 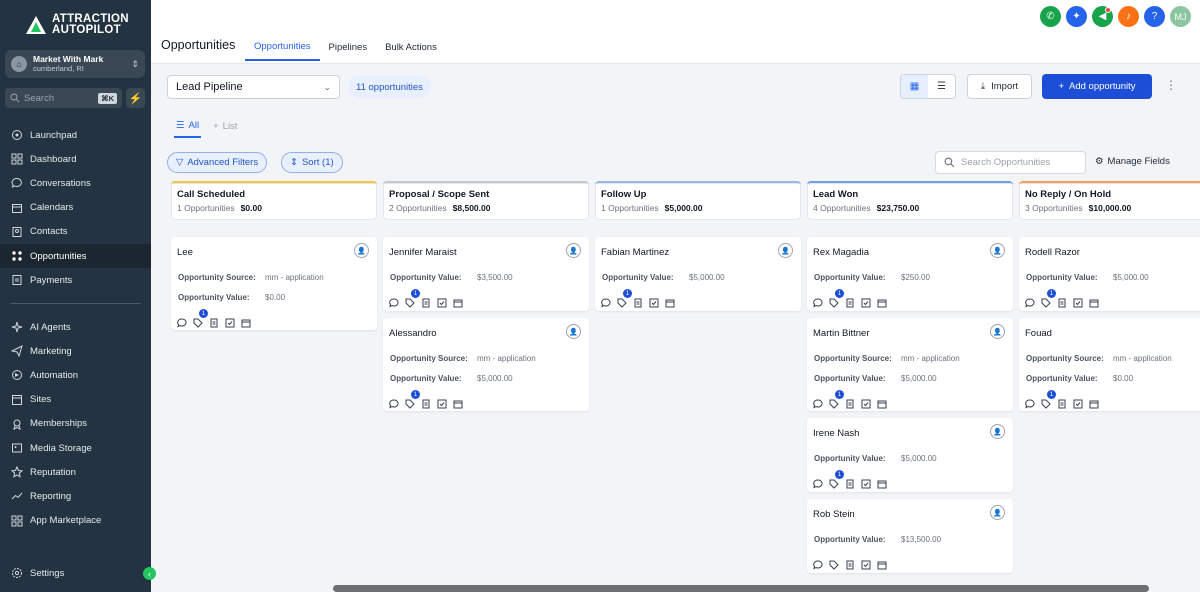 I want to click on sidebar-item-calendars: Calendars, so click(x=75, y=208).